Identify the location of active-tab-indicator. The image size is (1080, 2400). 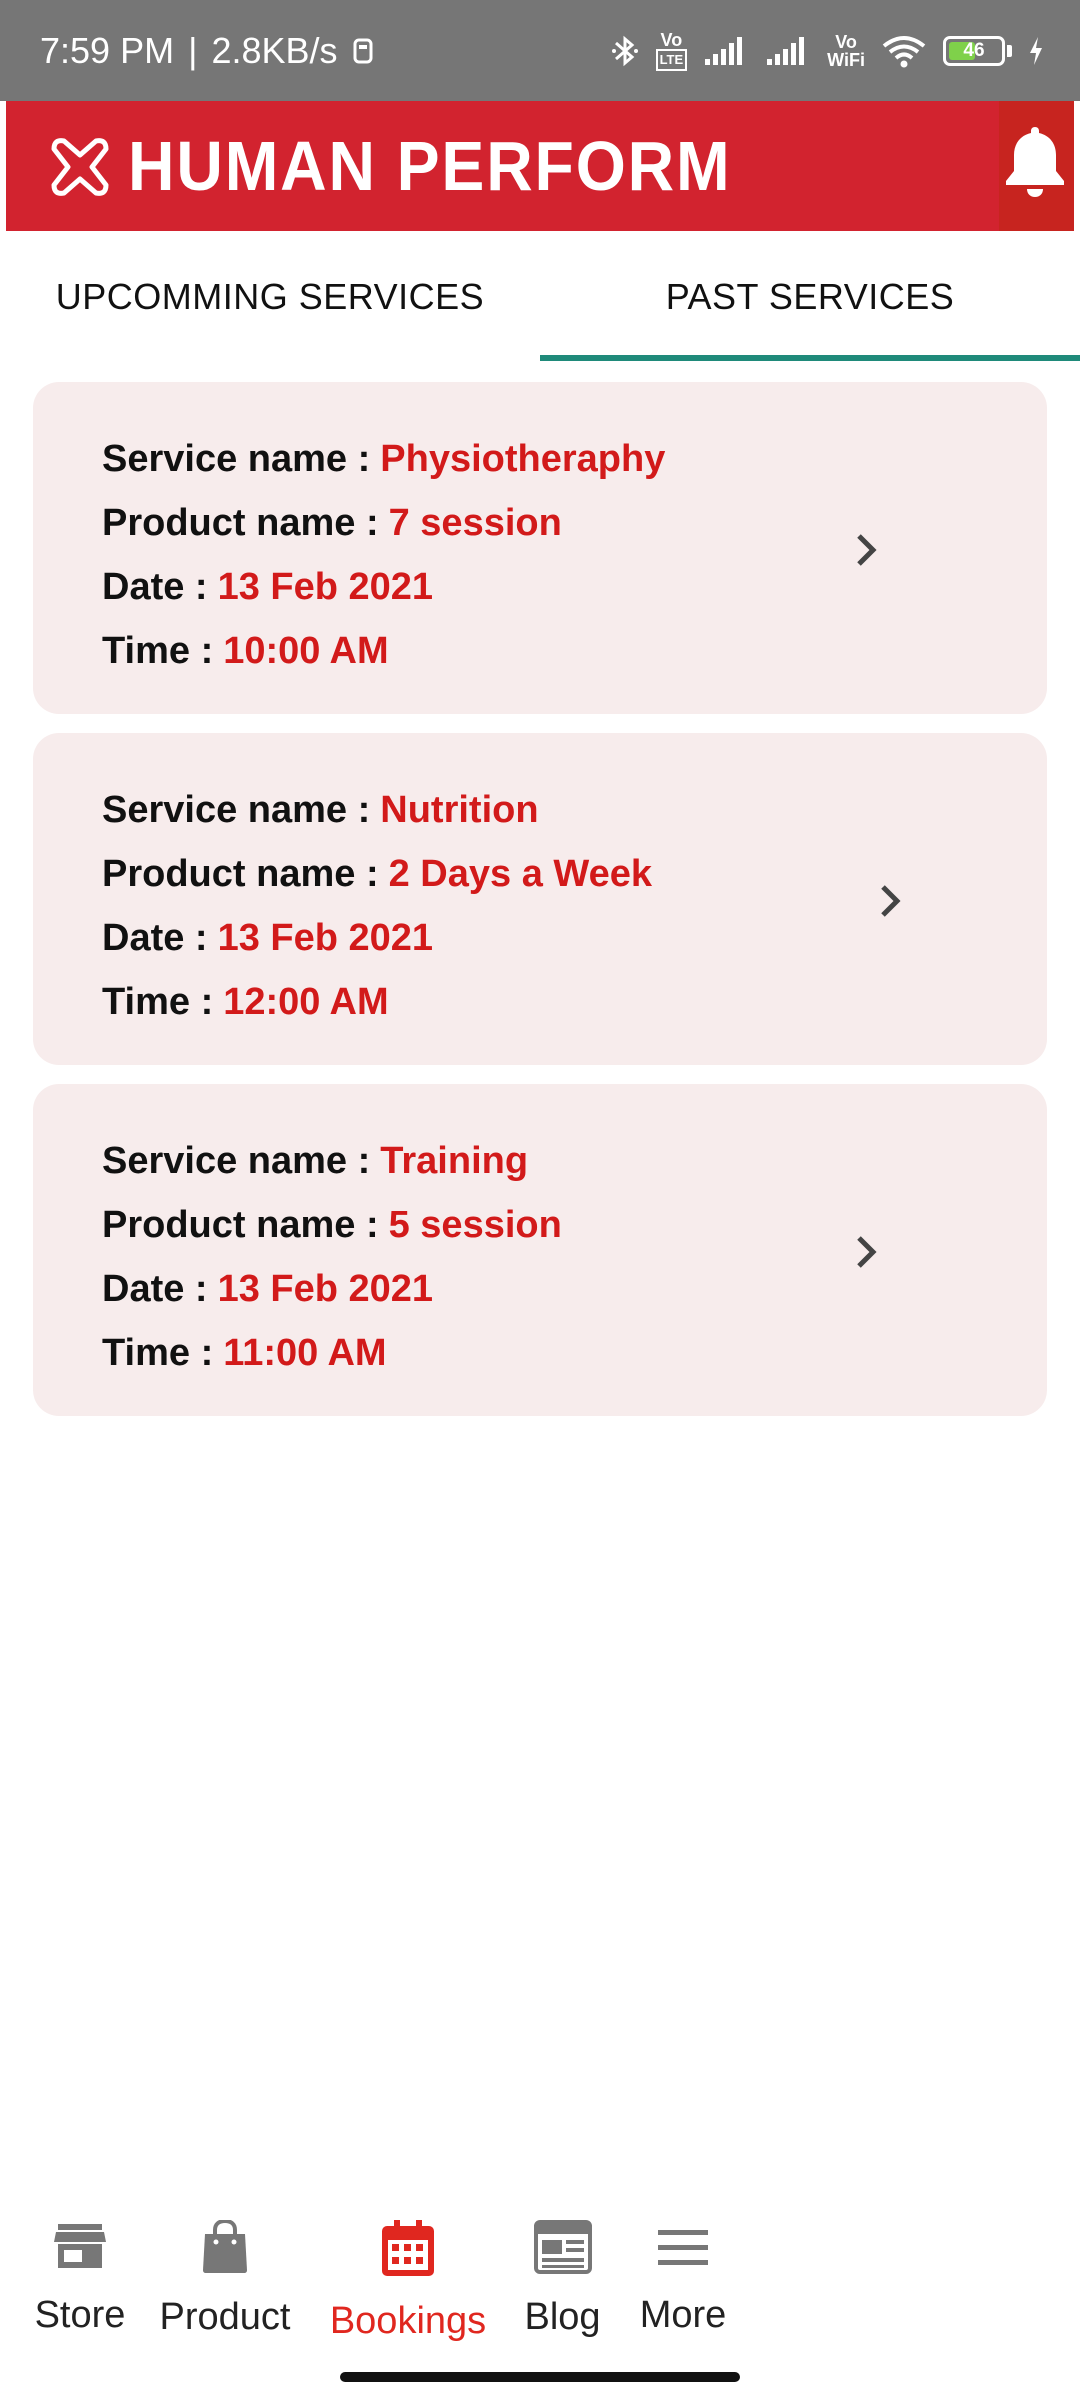
(810, 358).